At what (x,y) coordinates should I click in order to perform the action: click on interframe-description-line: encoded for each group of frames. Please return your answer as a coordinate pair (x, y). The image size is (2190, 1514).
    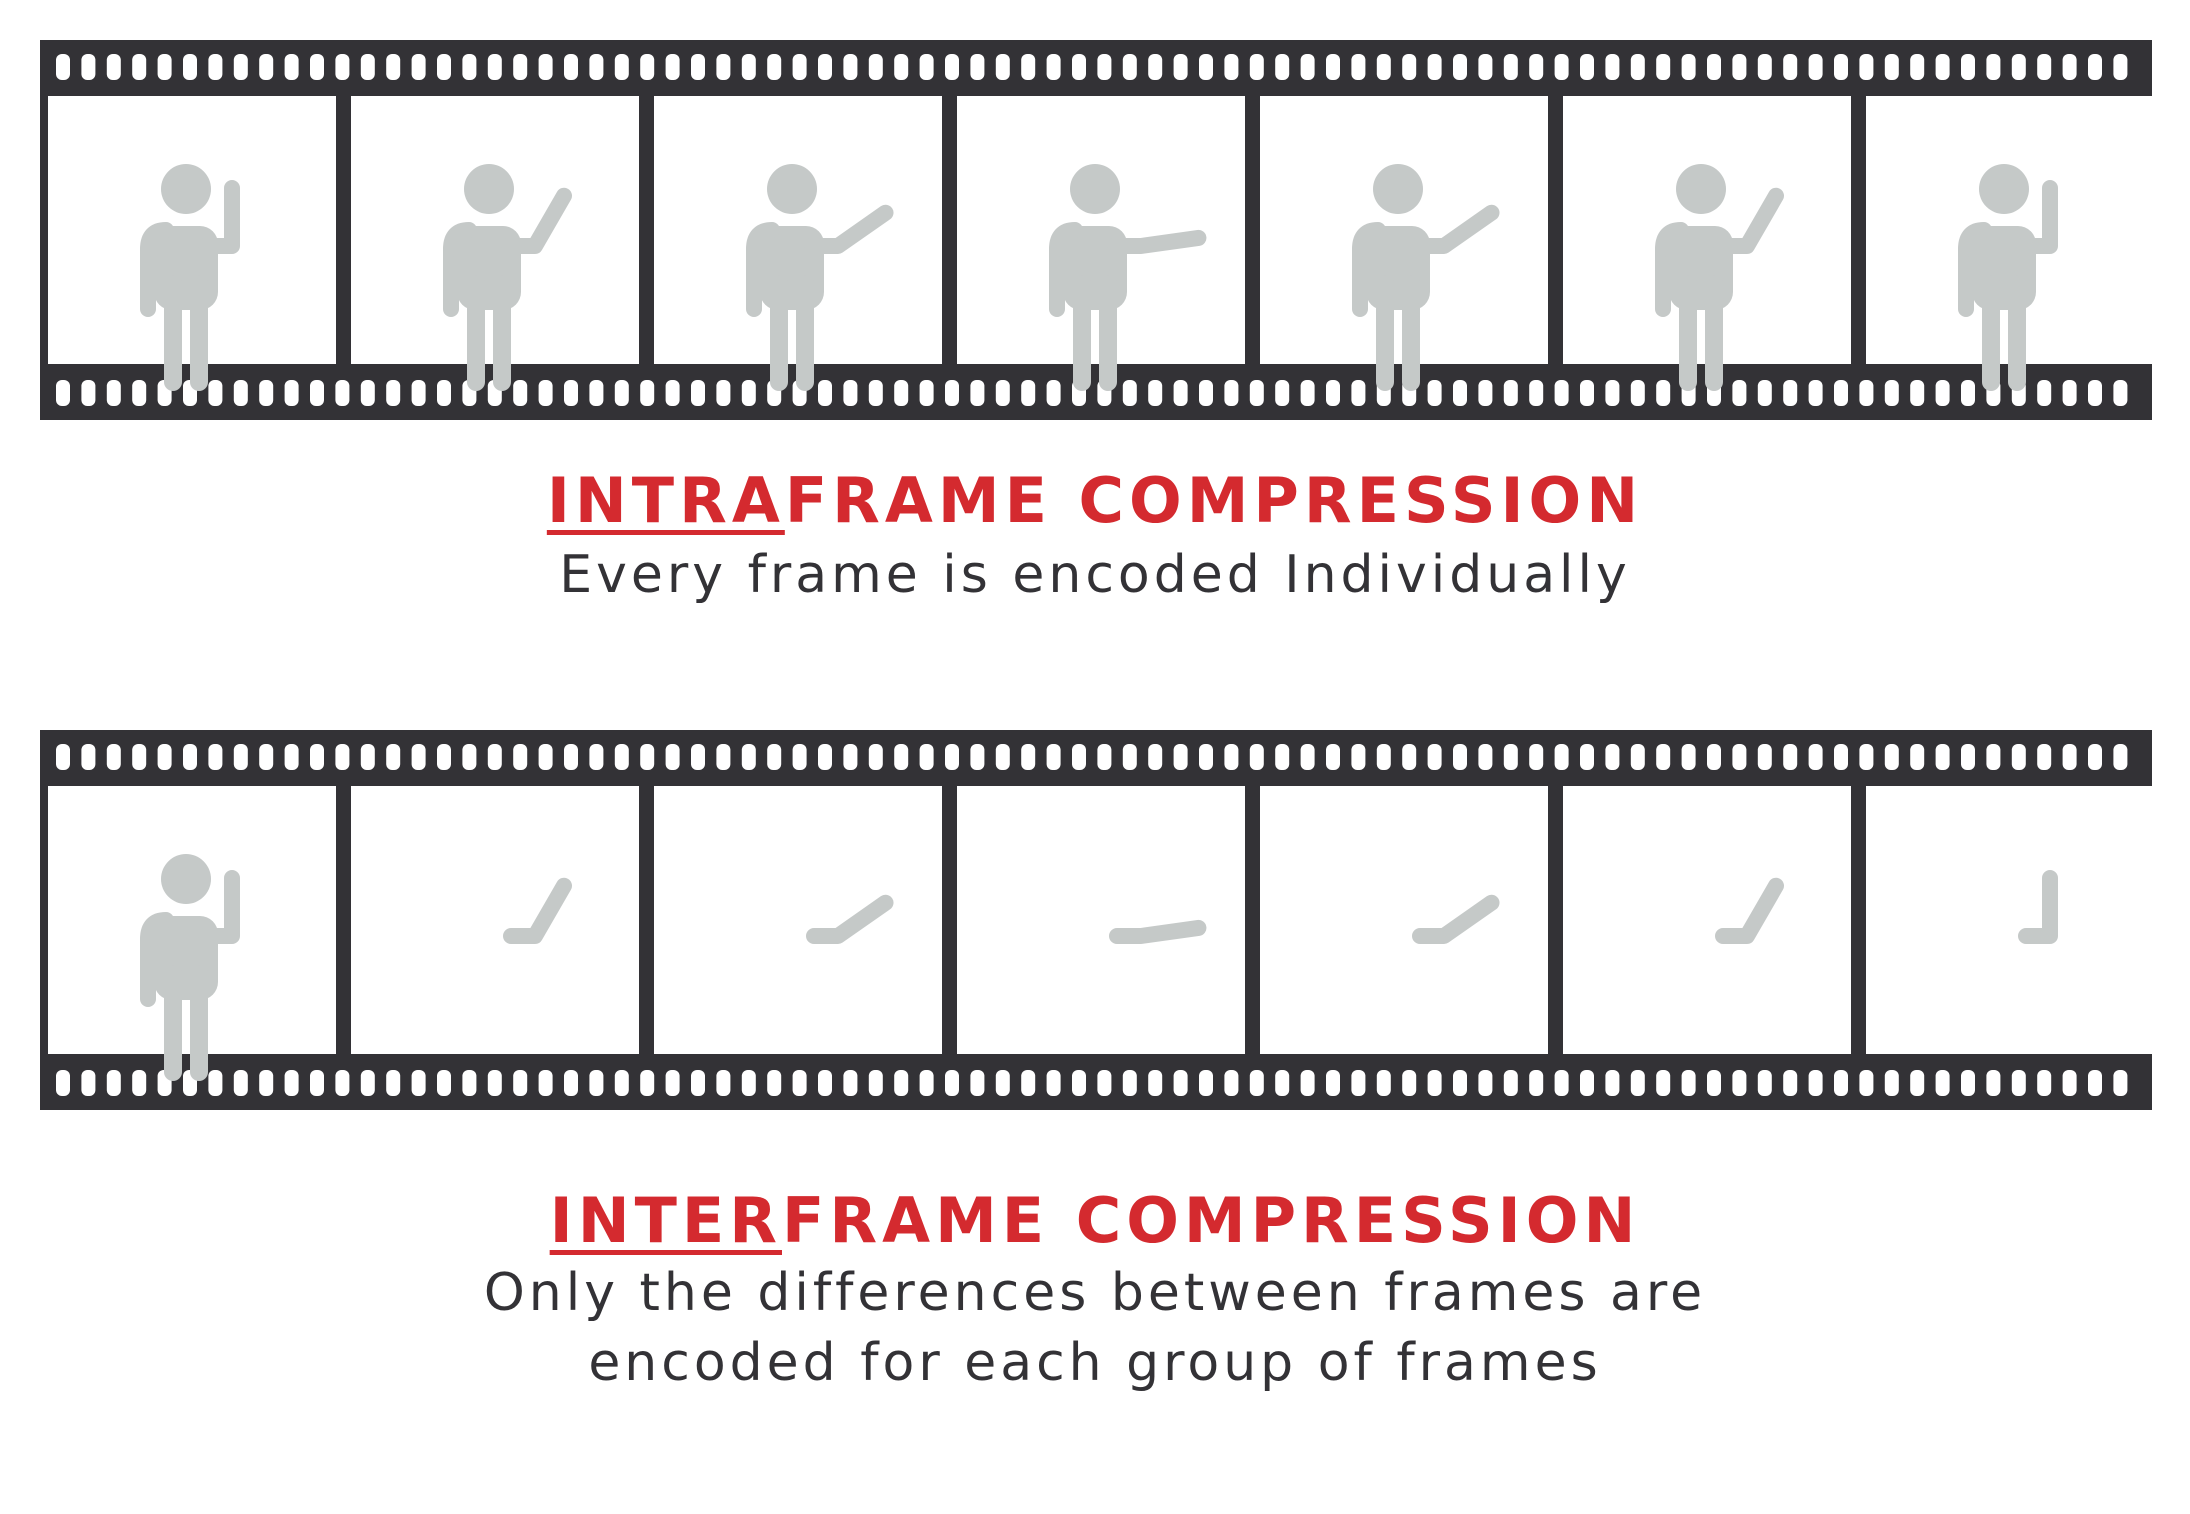
    Looking at the image, I should click on (1095, 1363).